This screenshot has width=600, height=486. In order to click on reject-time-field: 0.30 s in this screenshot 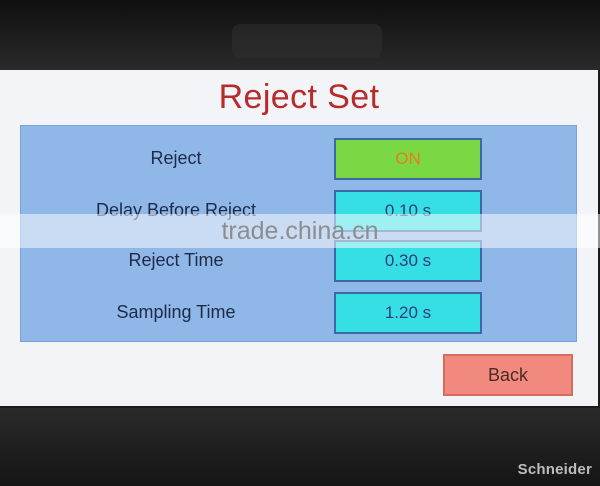, I will do `click(408, 261)`.